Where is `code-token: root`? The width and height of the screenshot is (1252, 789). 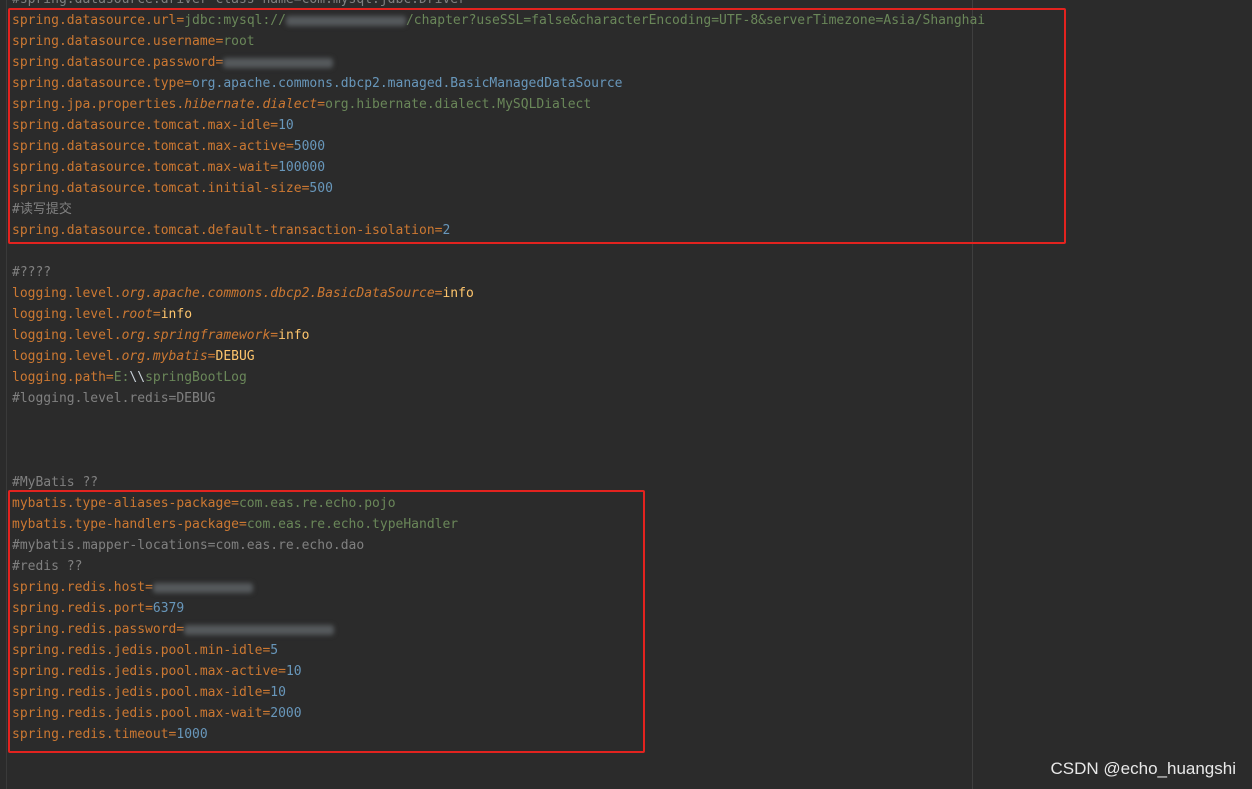
code-token: root is located at coordinates (137, 314).